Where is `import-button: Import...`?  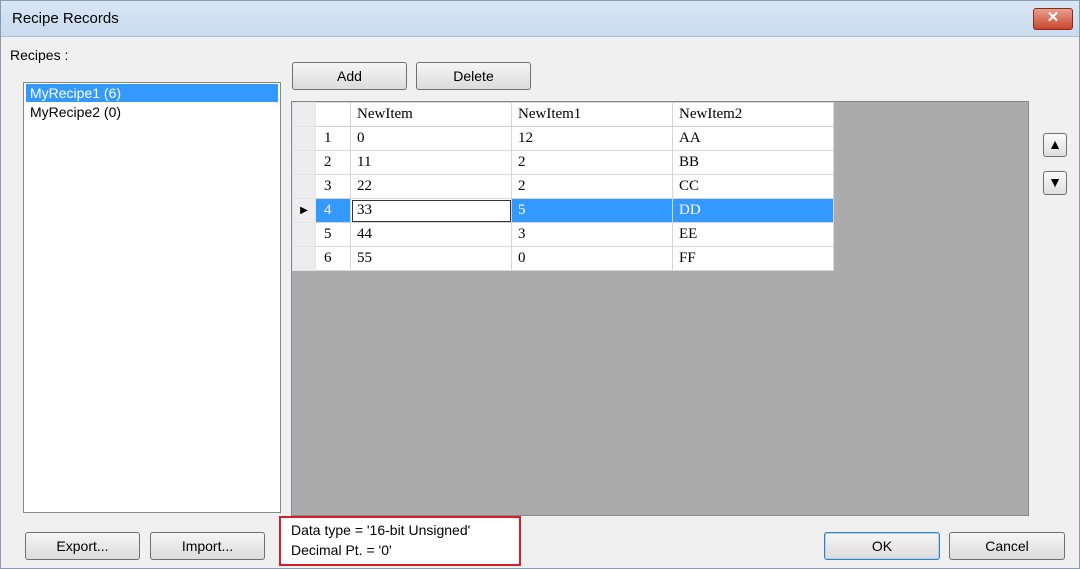 import-button: Import... is located at coordinates (207, 546).